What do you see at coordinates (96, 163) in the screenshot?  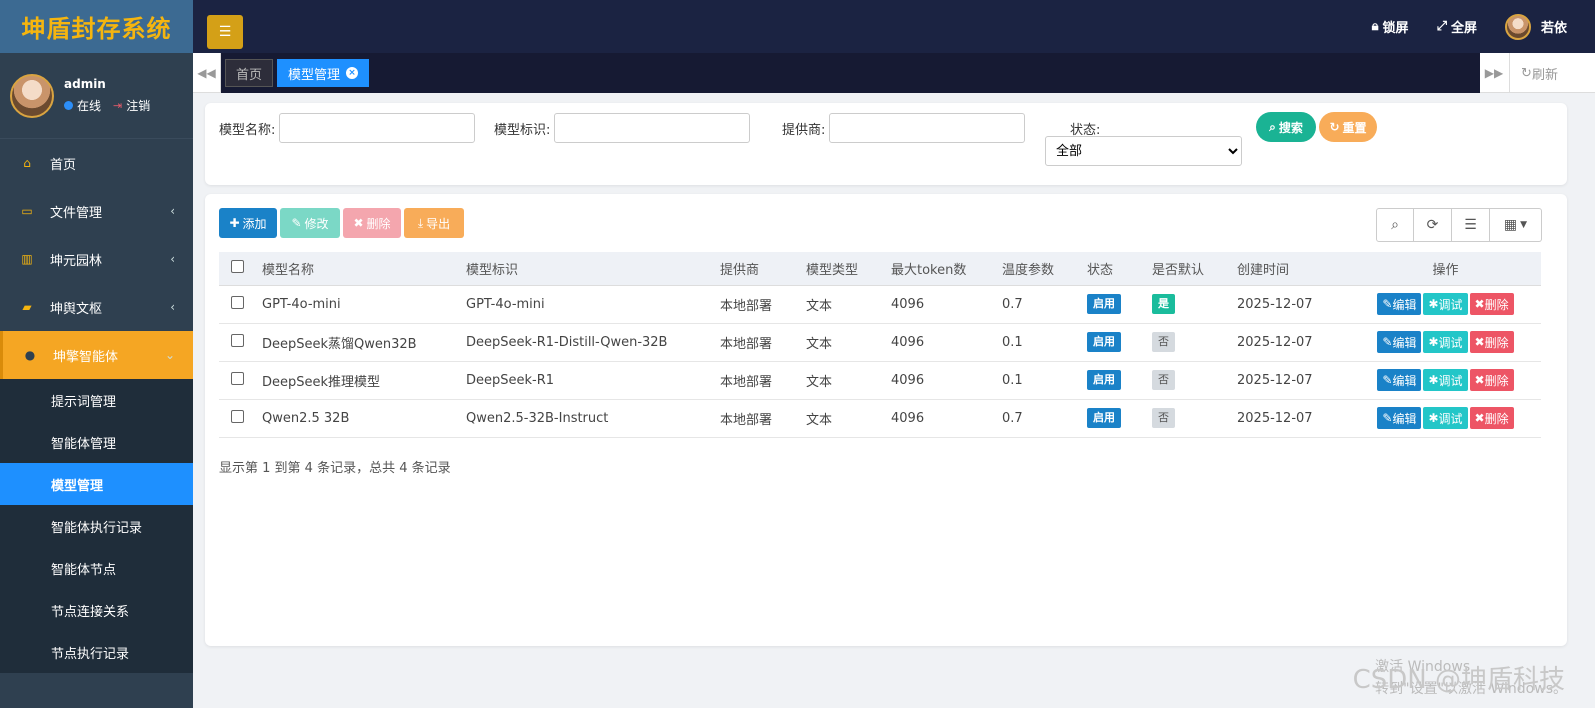 I see `sidebar-item-0: ⌂ 首页` at bounding box center [96, 163].